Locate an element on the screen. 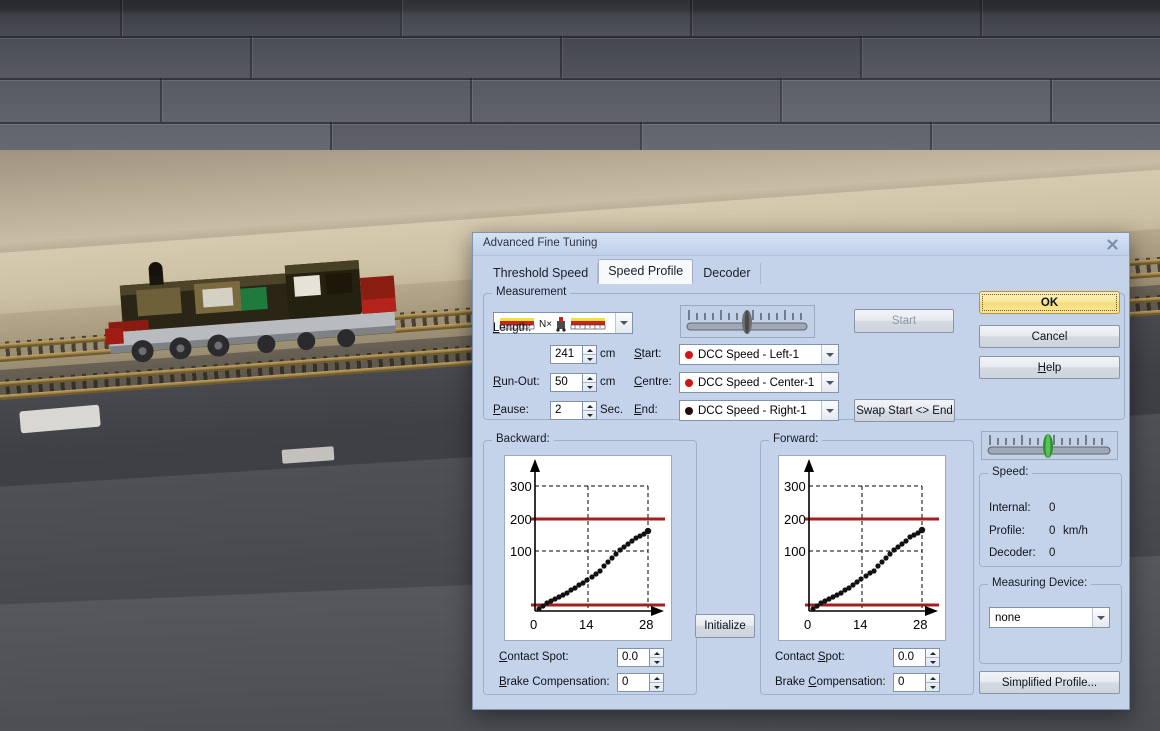 The width and height of the screenshot is (1160, 731). forward-contact-spot-label: Contact Spot: is located at coordinates (810, 657).